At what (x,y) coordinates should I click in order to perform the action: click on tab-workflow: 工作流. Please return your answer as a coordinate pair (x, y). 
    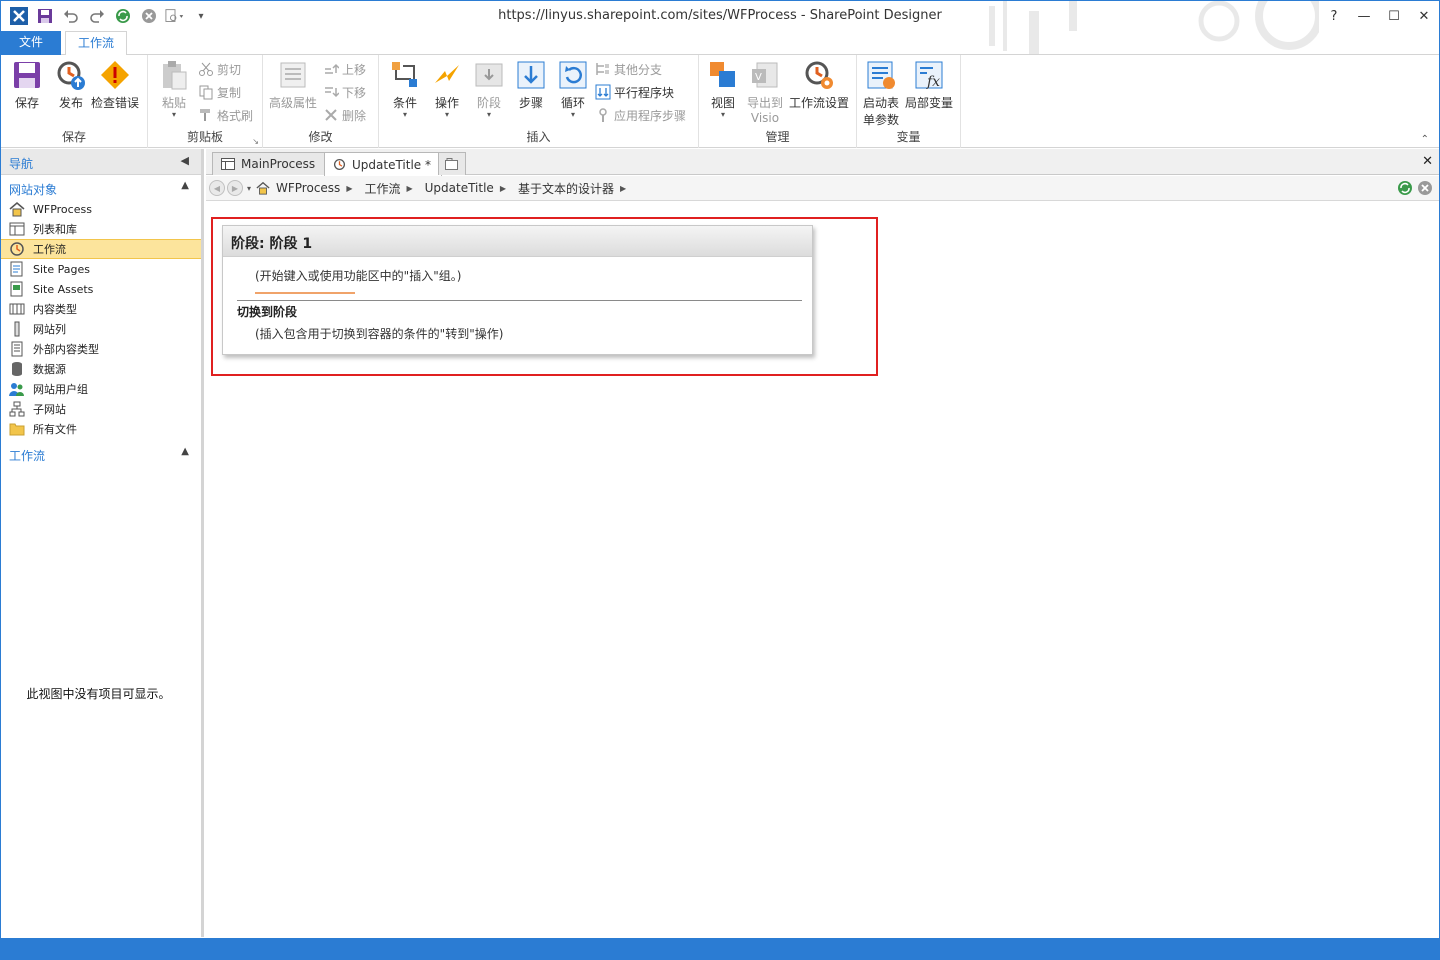
    Looking at the image, I should click on (96, 43).